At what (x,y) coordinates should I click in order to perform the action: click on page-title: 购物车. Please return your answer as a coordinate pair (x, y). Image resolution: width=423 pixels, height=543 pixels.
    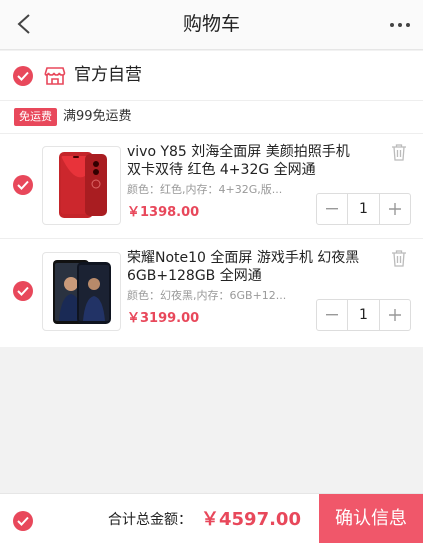
    Looking at the image, I should click on (211, 24).